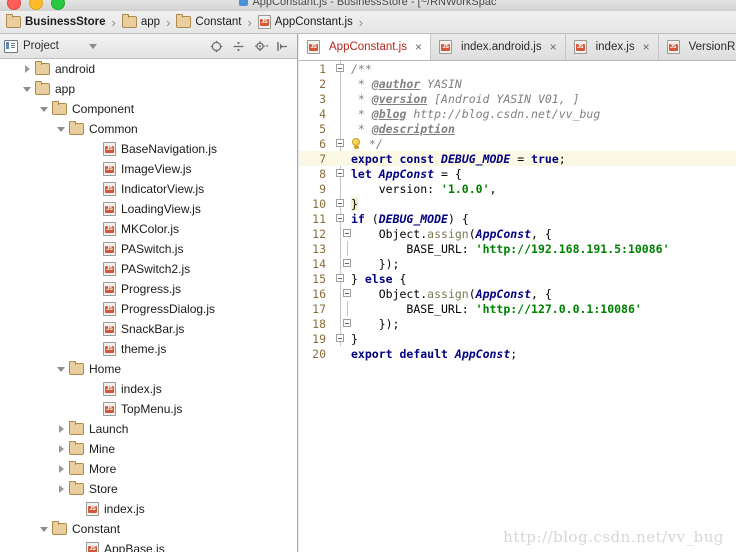  Describe the element at coordinates (517, 128) in the screenshot. I see `code-line: 5 * @description` at that location.